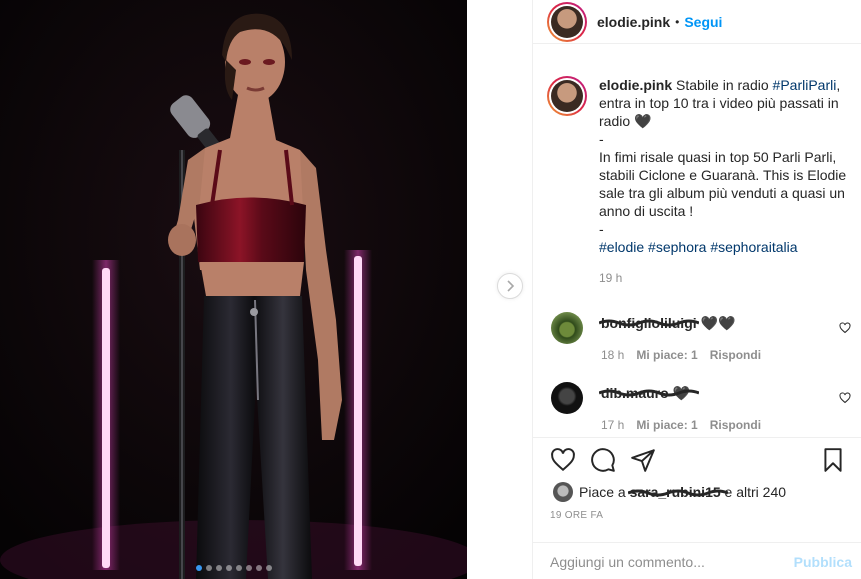 This screenshot has width=861, height=579. I want to click on comment-time: 17 h, so click(612, 425).